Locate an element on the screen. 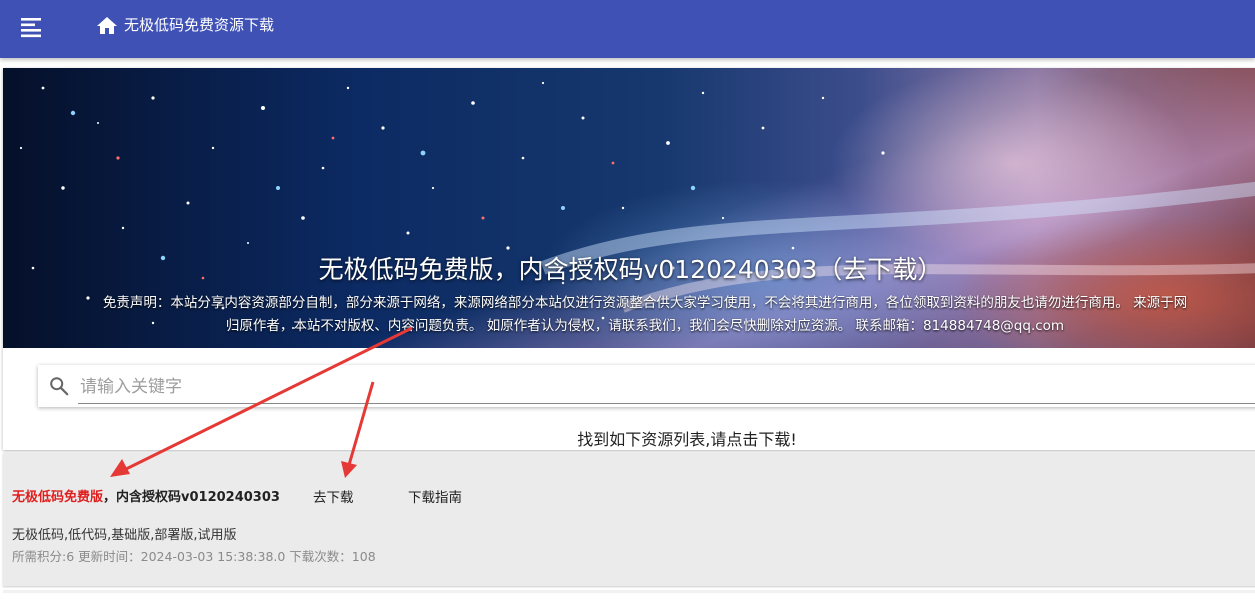 The height and width of the screenshot is (603, 1255). search-underline is located at coordinates (666, 403).